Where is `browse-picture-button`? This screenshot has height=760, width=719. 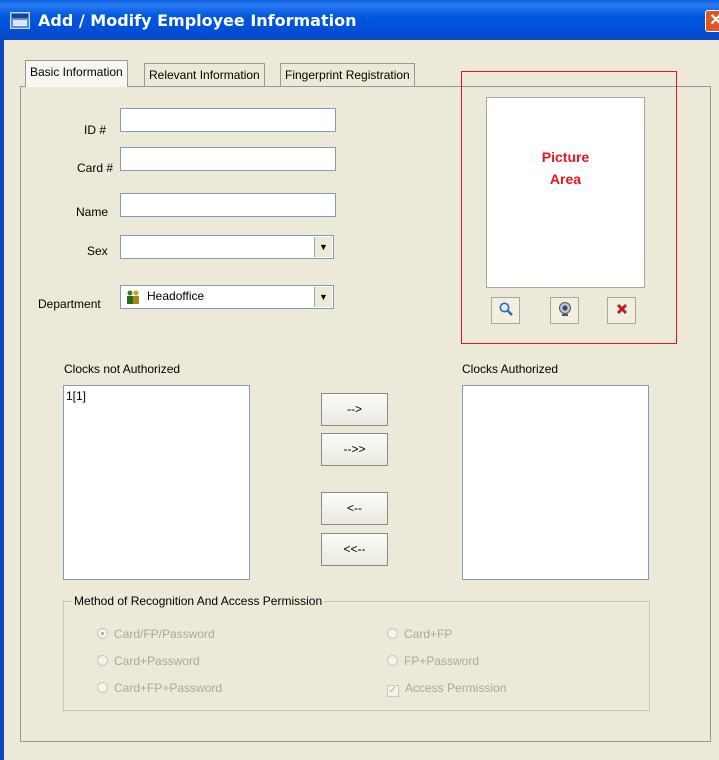
browse-picture-button is located at coordinates (505, 310).